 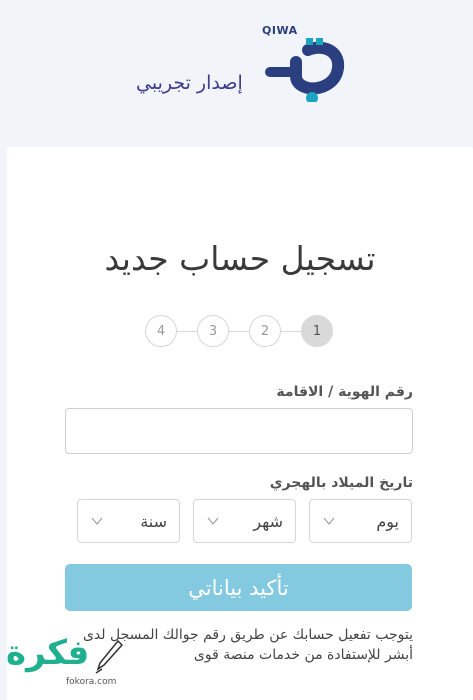 I want to click on step-1-active: 1, so click(x=317, y=331).